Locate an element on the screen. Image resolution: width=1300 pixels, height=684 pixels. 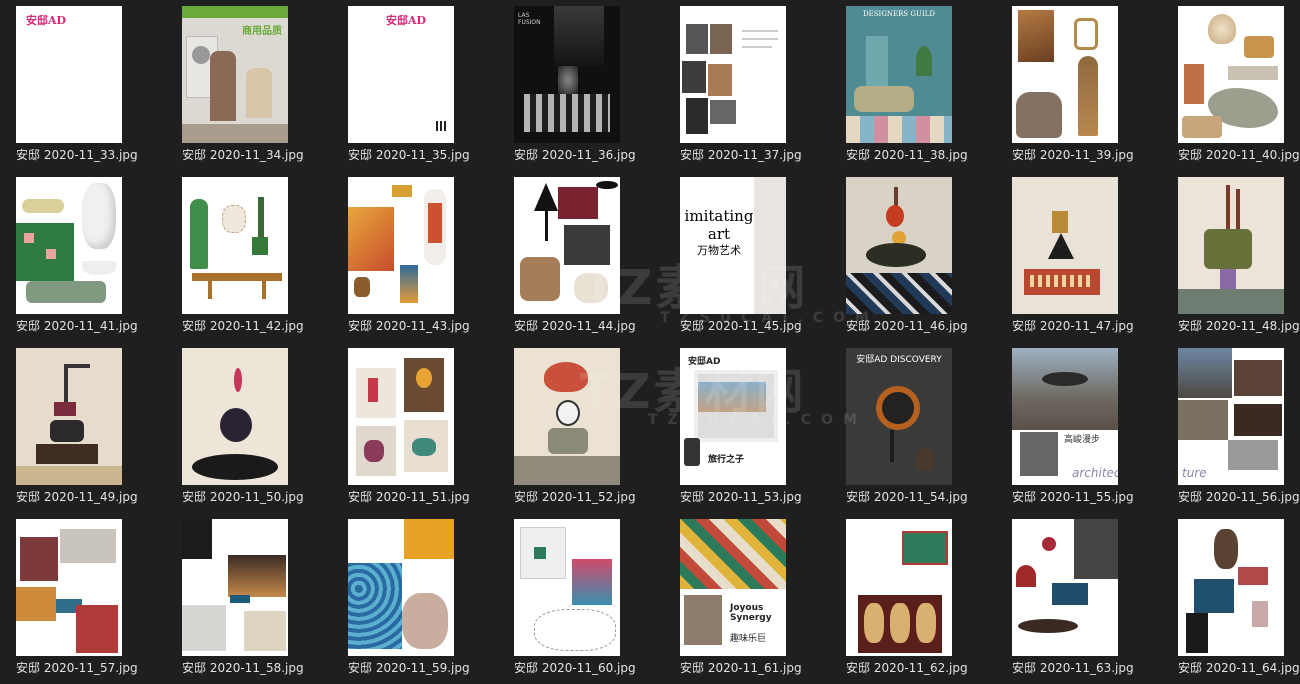
file-tile: Joyous Synergy 趣味乐巨 安邸 2020-11_61.jpg is located at coordinates (763, 598).